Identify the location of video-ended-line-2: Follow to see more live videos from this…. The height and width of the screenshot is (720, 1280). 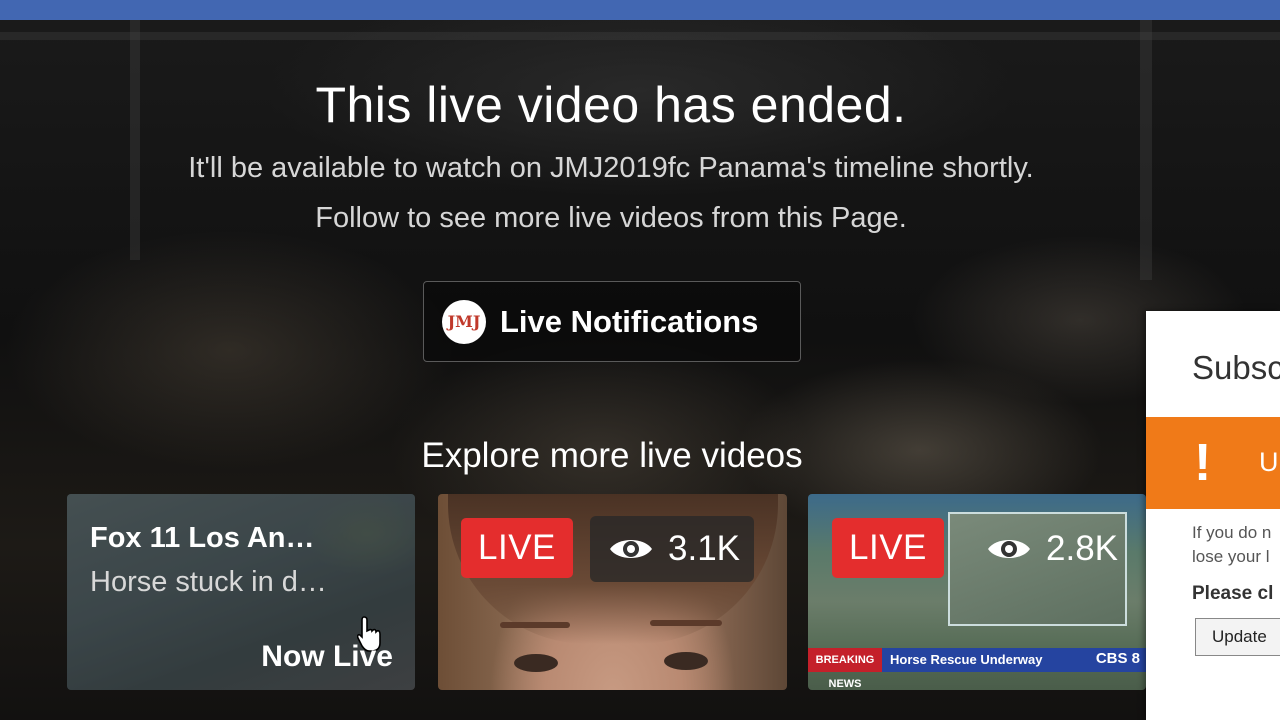
(611, 218).